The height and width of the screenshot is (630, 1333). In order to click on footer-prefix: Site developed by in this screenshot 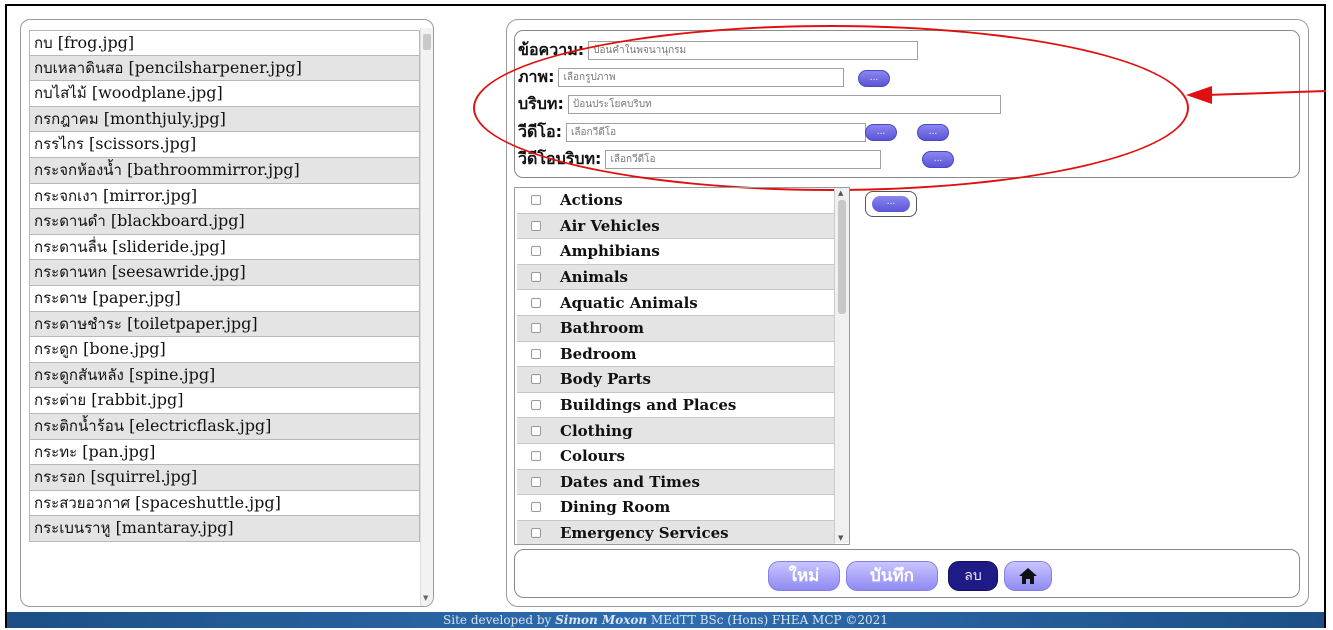, I will do `click(499, 620)`.